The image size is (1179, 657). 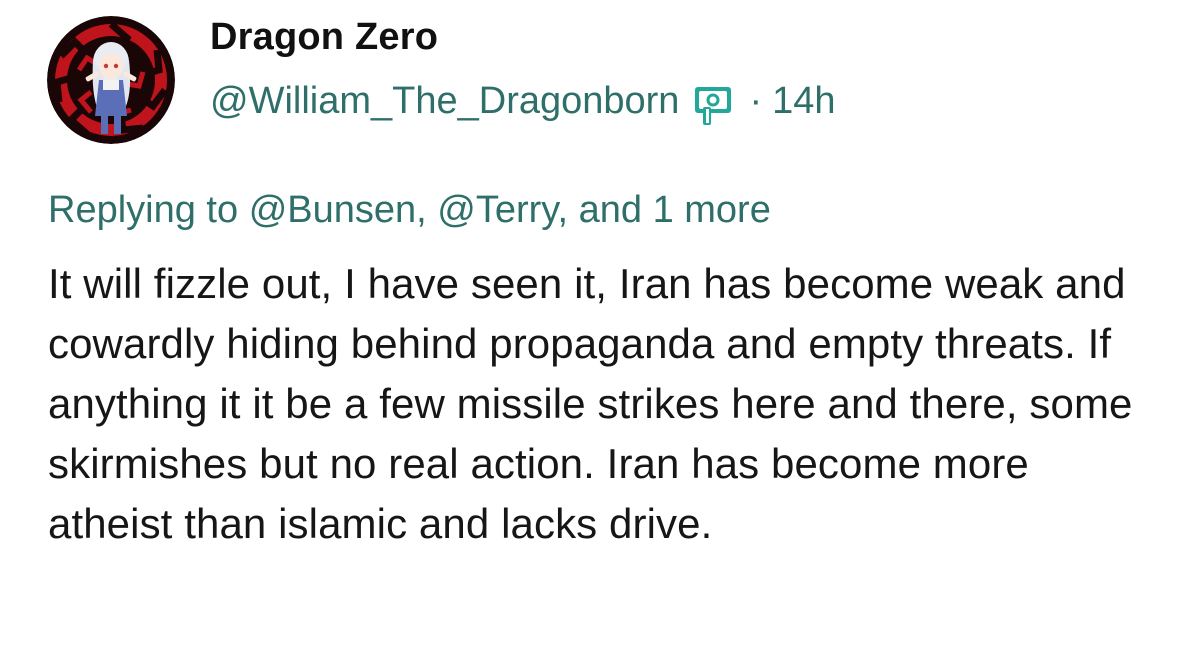 What do you see at coordinates (324, 37) in the screenshot?
I see `author-display-name: Dragon Zero` at bounding box center [324, 37].